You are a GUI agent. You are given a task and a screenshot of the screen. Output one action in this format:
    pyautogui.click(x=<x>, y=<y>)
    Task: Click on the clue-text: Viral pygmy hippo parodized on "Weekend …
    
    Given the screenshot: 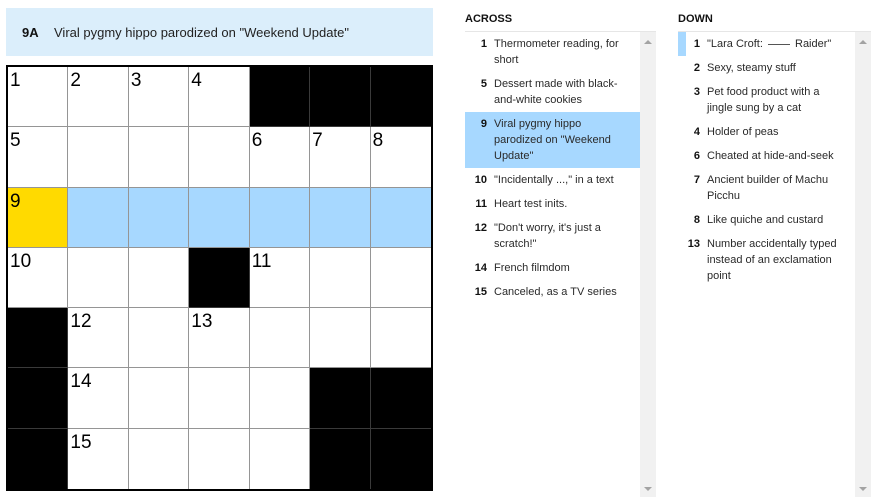 What is the action you would take?
    pyautogui.click(x=552, y=140)
    